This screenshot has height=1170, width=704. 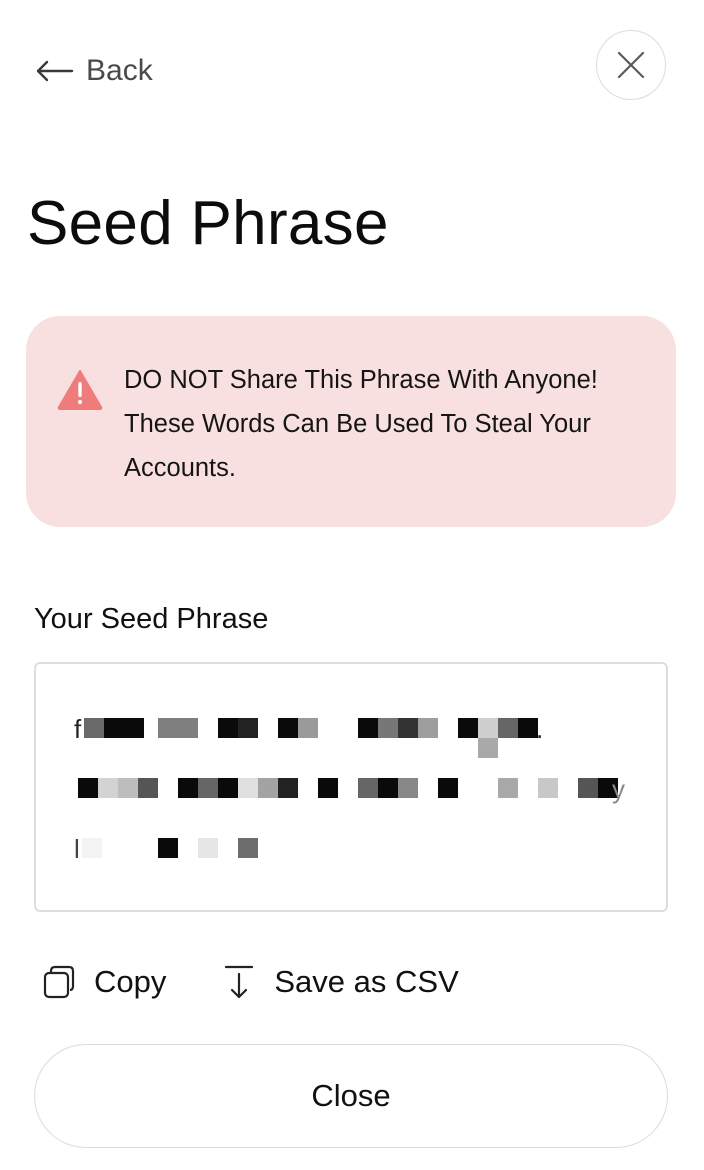 I want to click on back-label: Back, so click(x=119, y=70).